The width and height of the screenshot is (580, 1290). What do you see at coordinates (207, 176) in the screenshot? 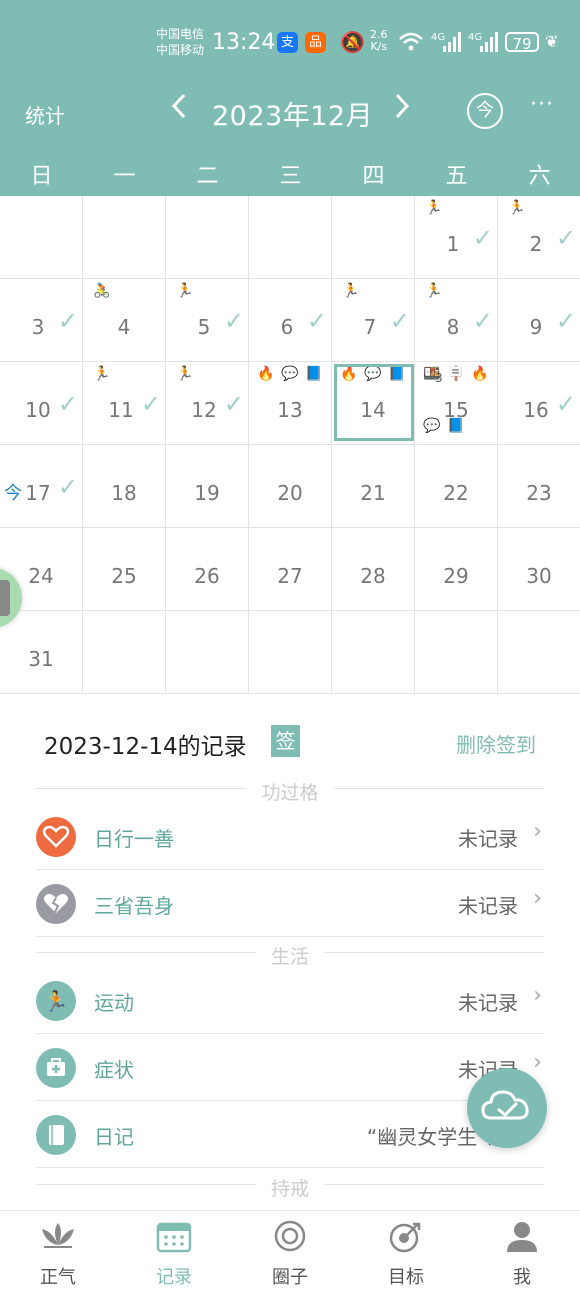
I see `weekday-label: 二` at bounding box center [207, 176].